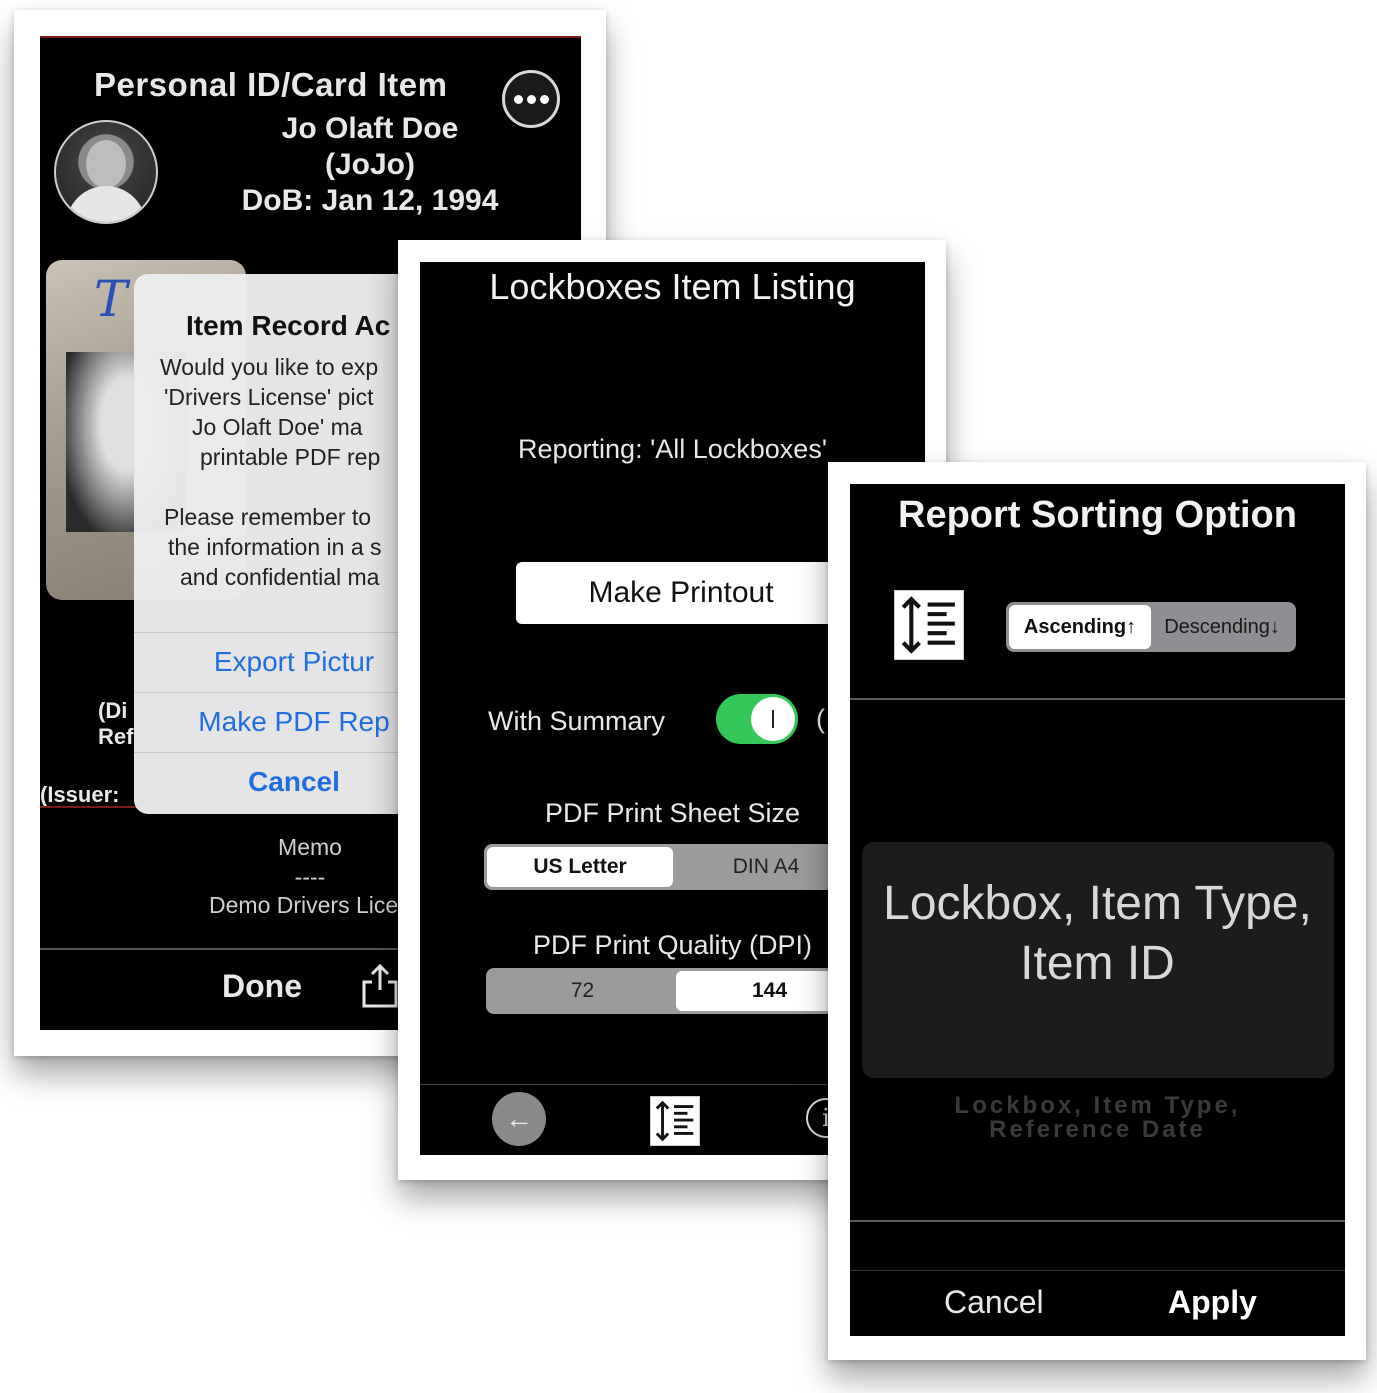  Describe the element at coordinates (1097, 1221) in the screenshot. I see `section-divider-bottom` at that location.